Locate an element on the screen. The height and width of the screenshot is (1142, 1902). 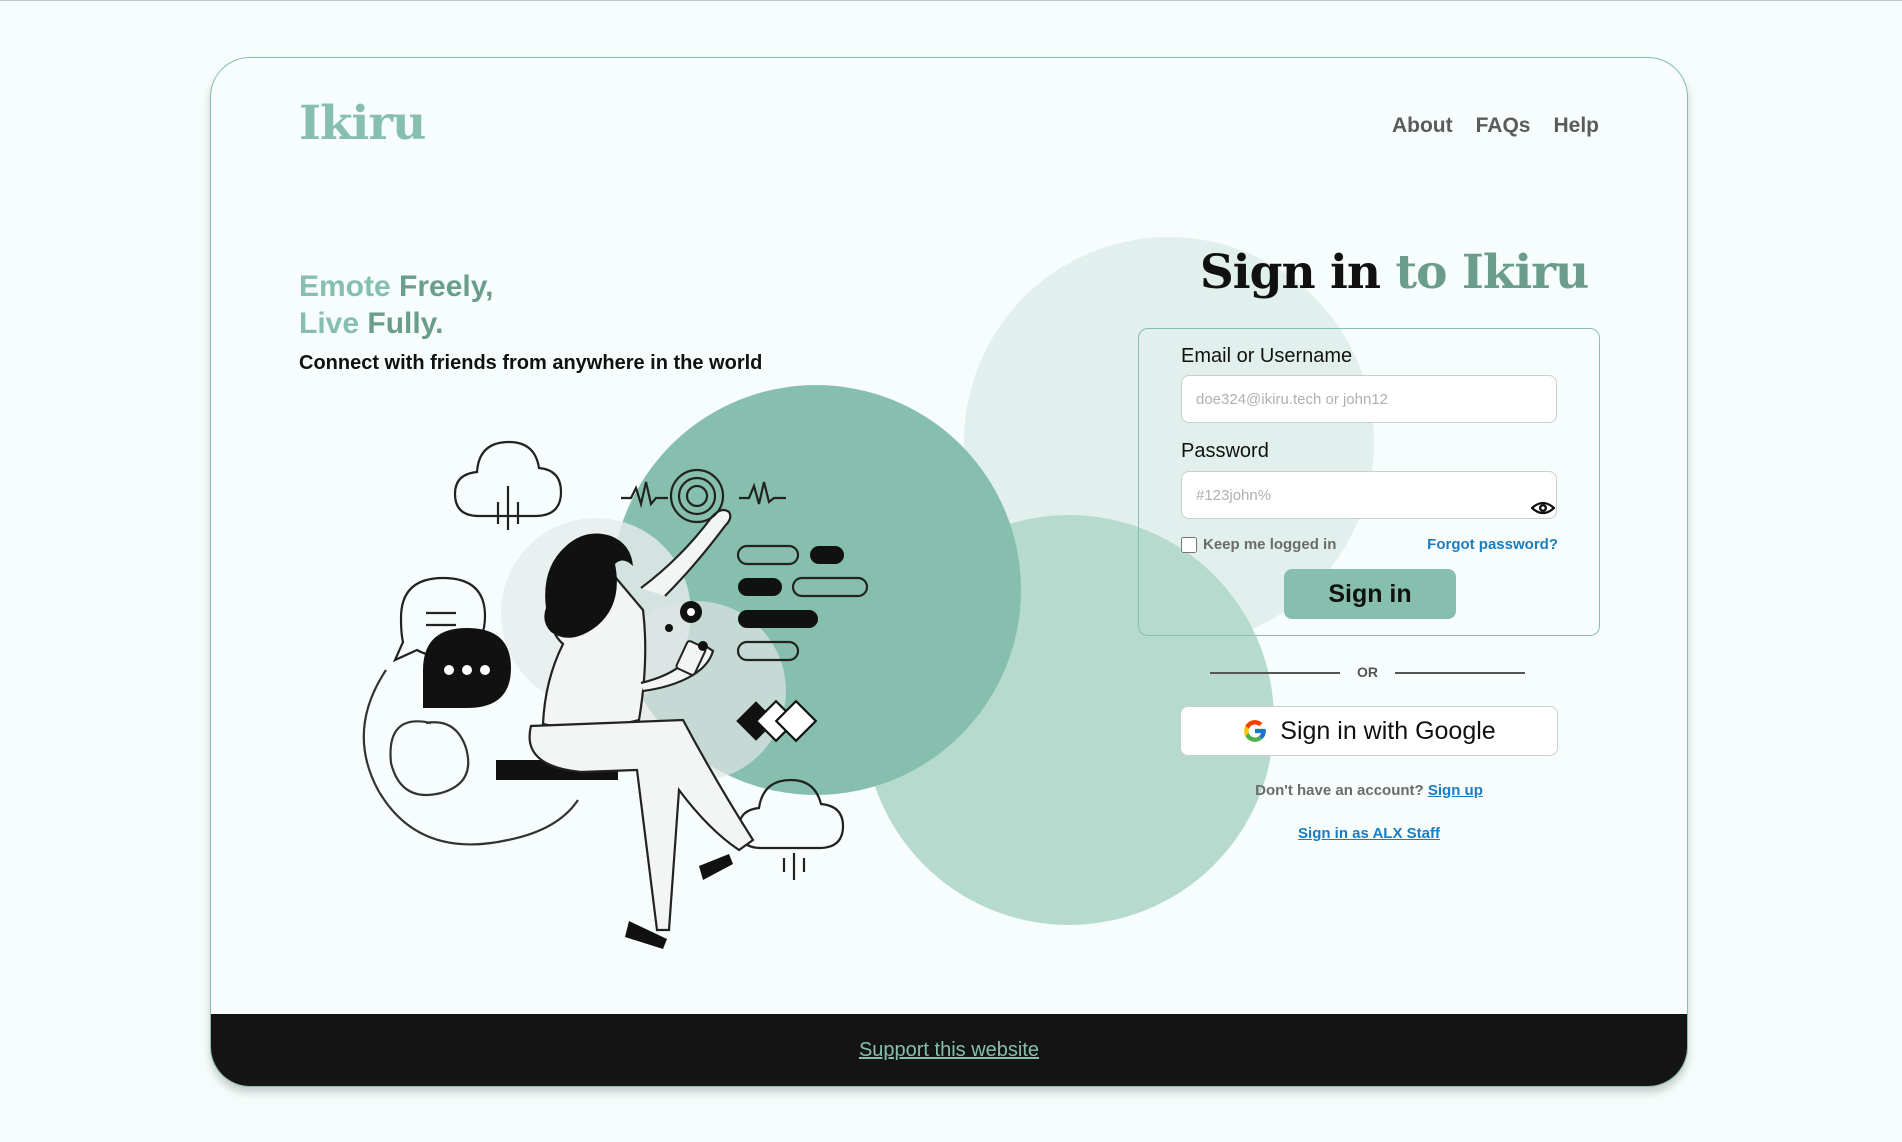
tagline-word-live: Live is located at coordinates (329, 323).